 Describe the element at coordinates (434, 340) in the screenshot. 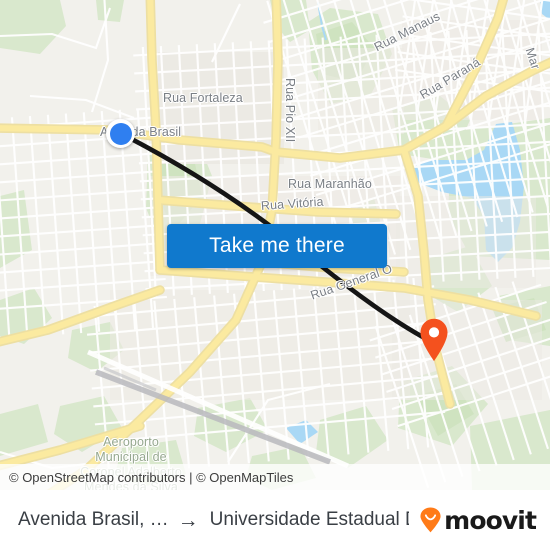

I see `destination-pin-icon` at that location.